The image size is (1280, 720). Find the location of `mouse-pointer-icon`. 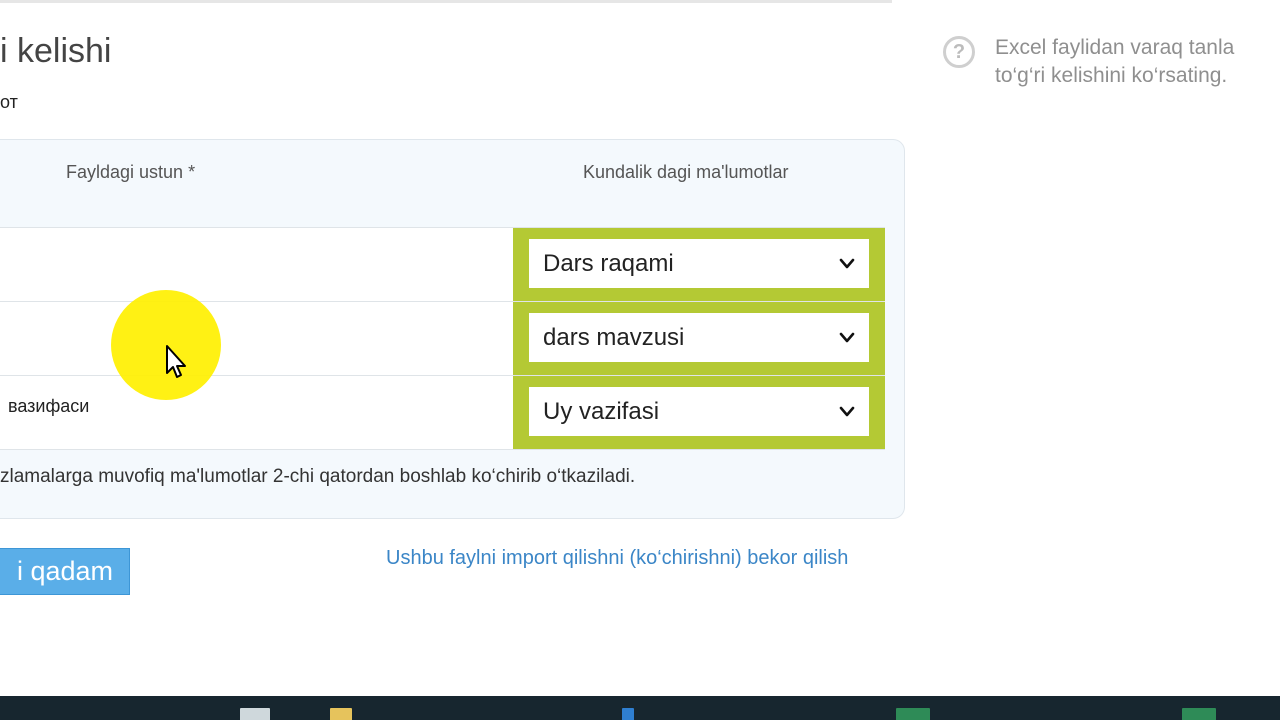

mouse-pointer-icon is located at coordinates (176, 361).